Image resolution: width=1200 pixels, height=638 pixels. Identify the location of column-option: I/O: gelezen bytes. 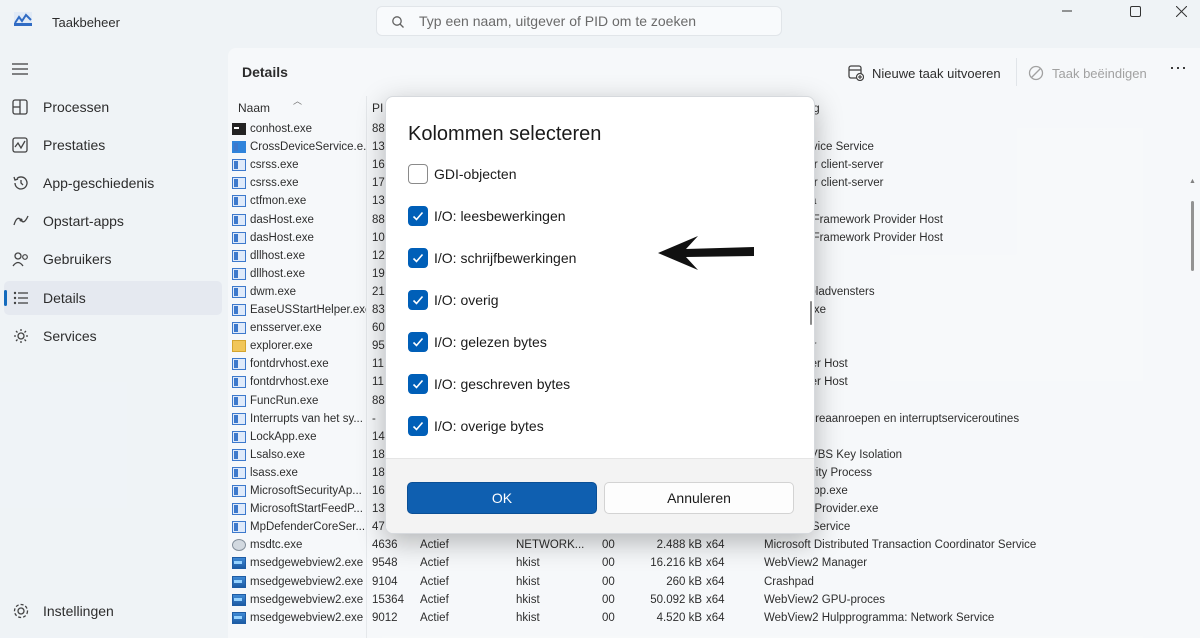
(598, 342).